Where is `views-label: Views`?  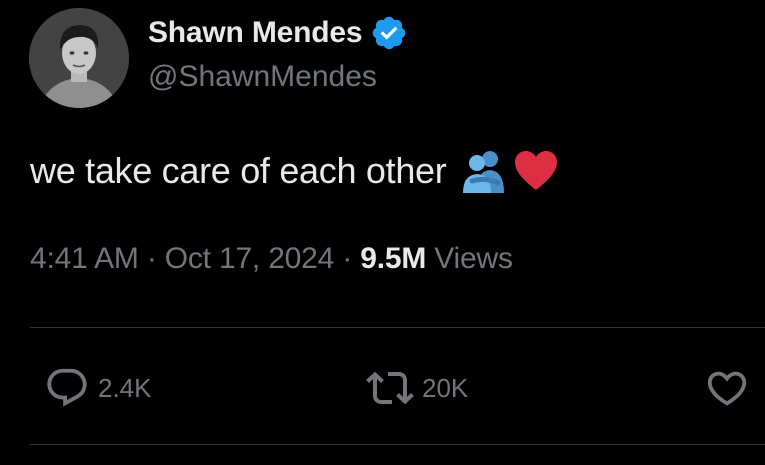
views-label: Views is located at coordinates (473, 258).